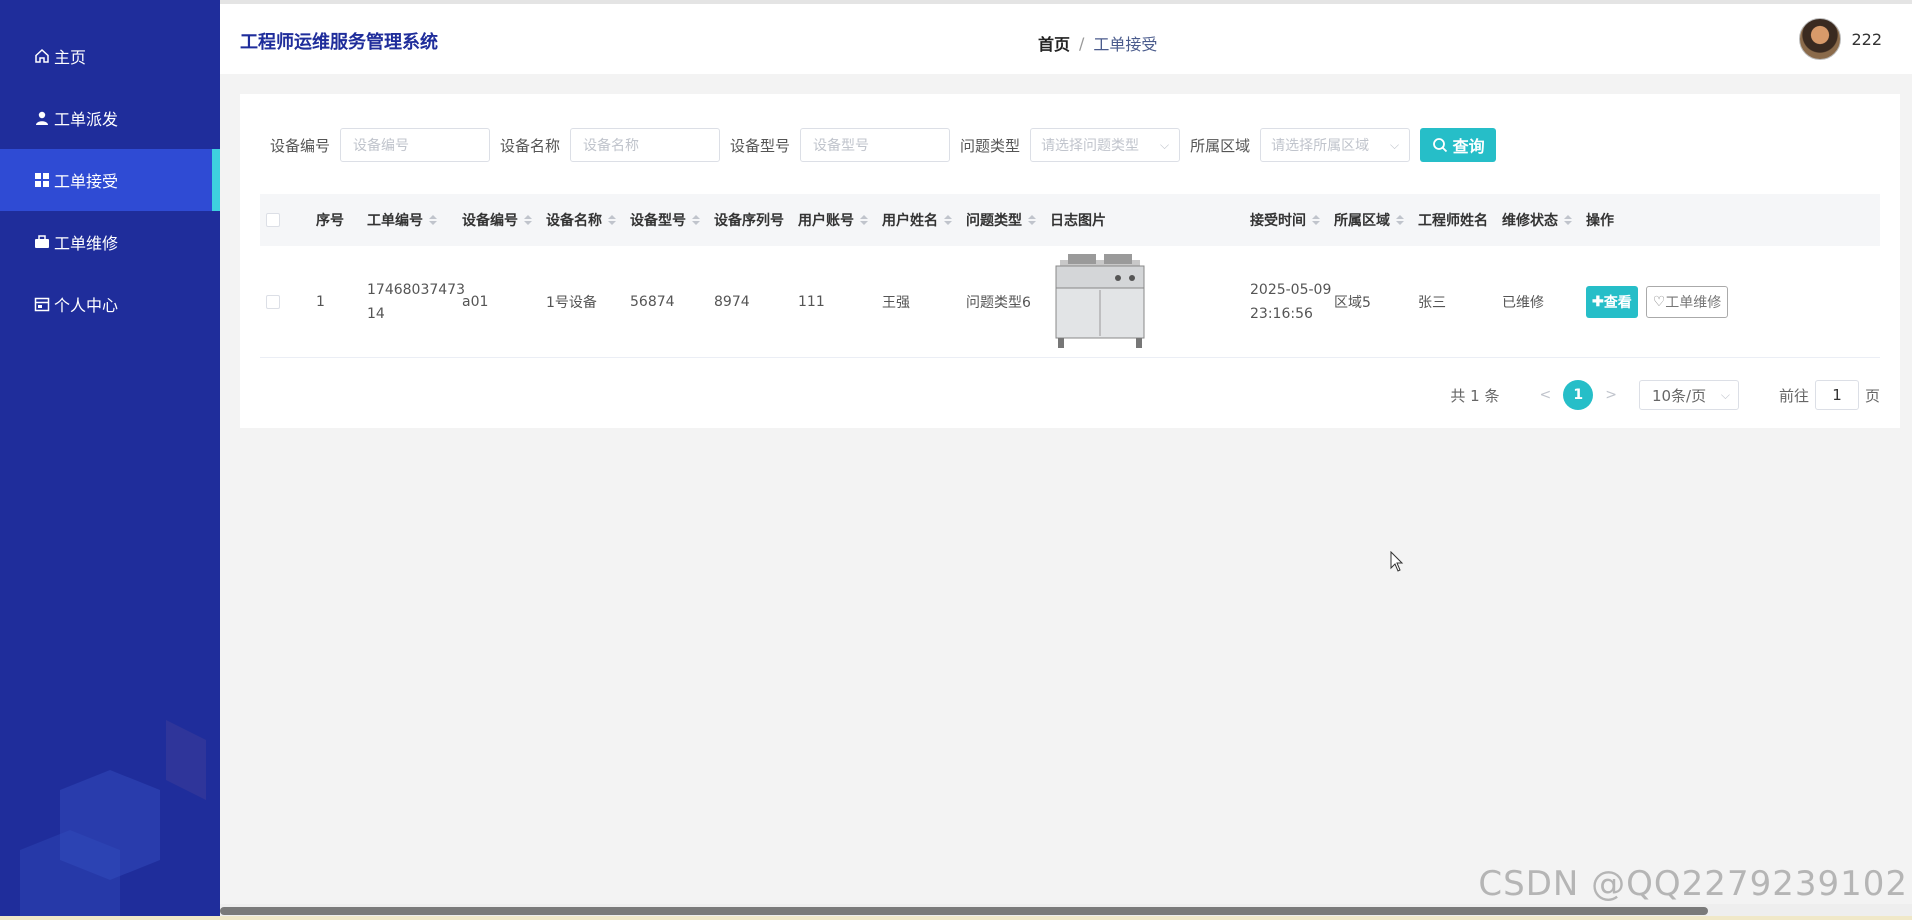 Image resolution: width=1912 pixels, height=920 pixels. I want to click on goto-label: 前往, so click(1793, 395).